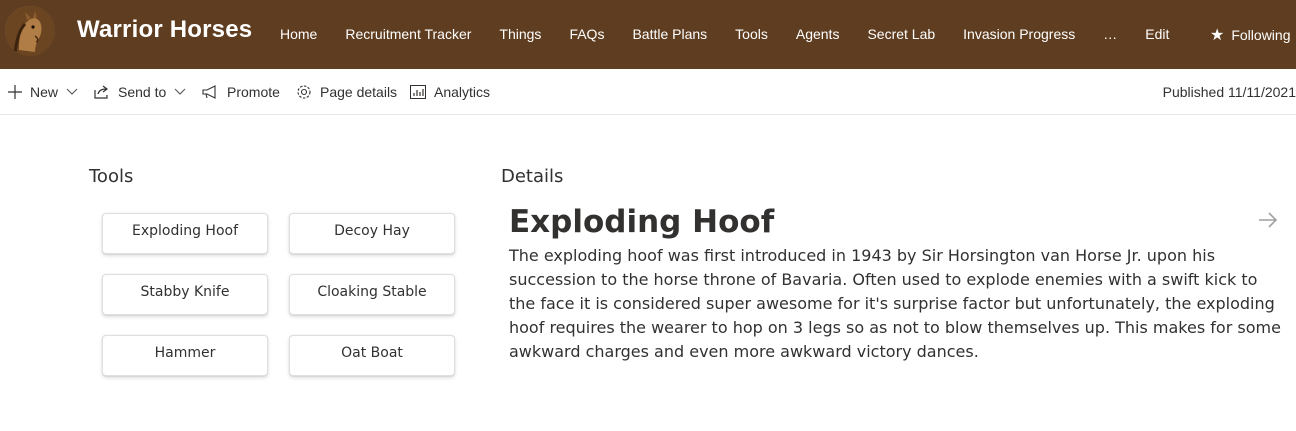  What do you see at coordinates (408, 34) in the screenshot?
I see `nav-recruitment-tracker: Recruitment Tracker` at bounding box center [408, 34].